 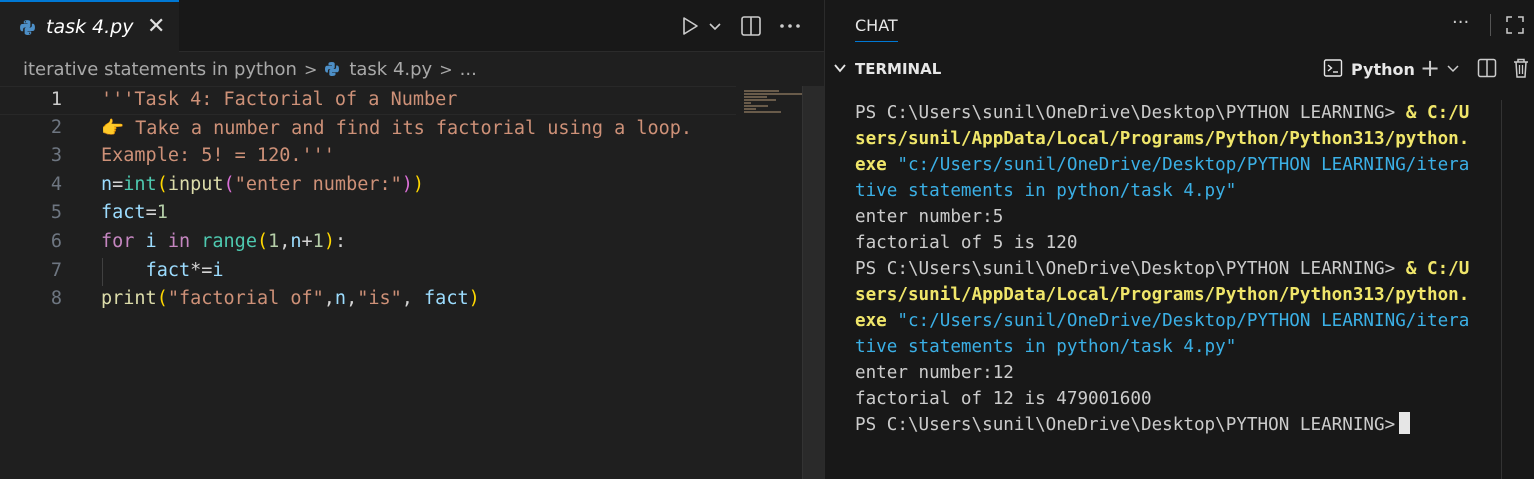 I want to click on code-line: 1 '''Task 4: Factorial of a Number, so click(x=368, y=100).